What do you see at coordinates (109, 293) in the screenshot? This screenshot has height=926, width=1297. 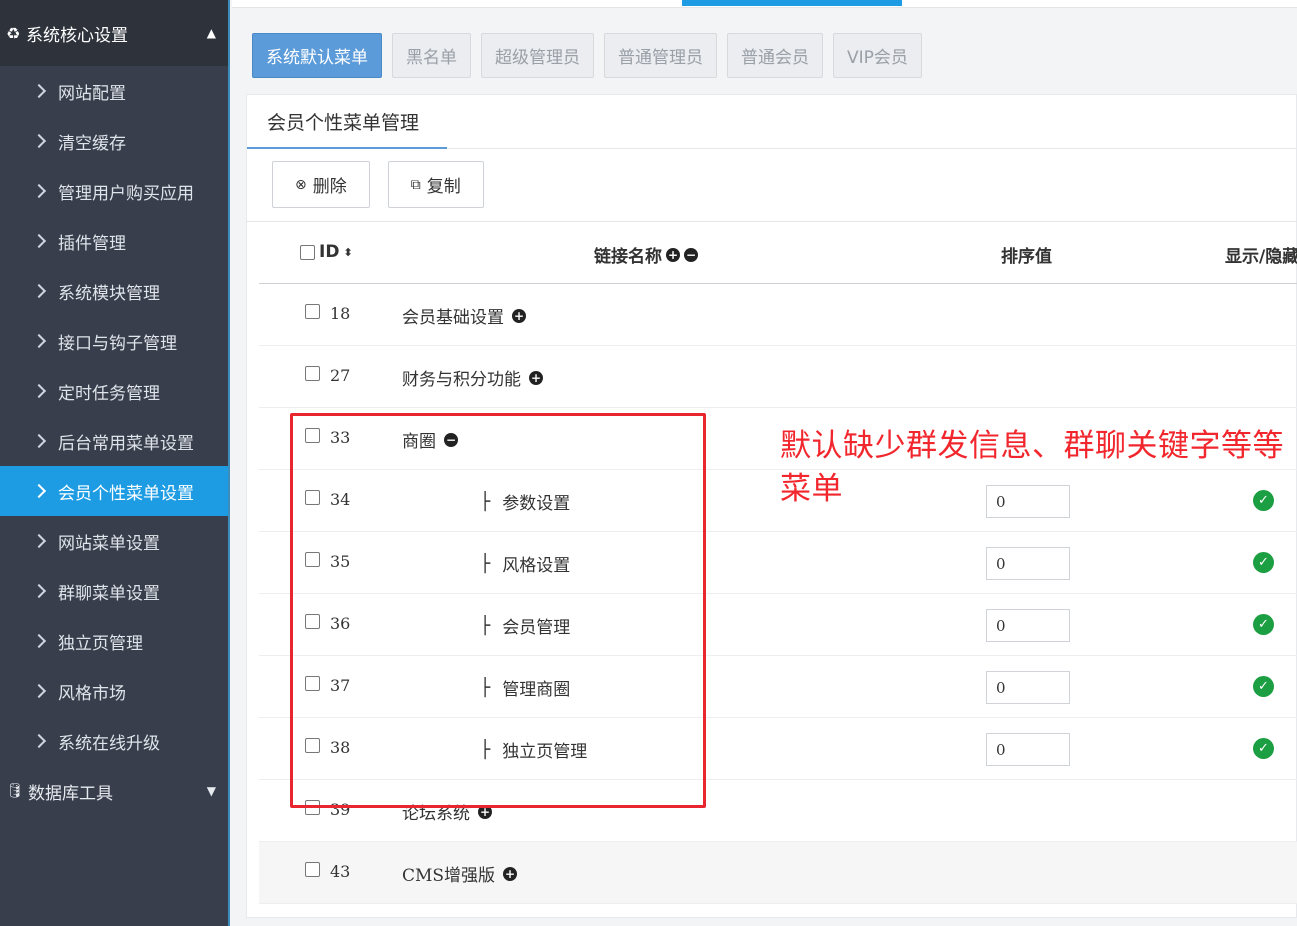 I see `sidebar-item-label: 系统模块管理` at bounding box center [109, 293].